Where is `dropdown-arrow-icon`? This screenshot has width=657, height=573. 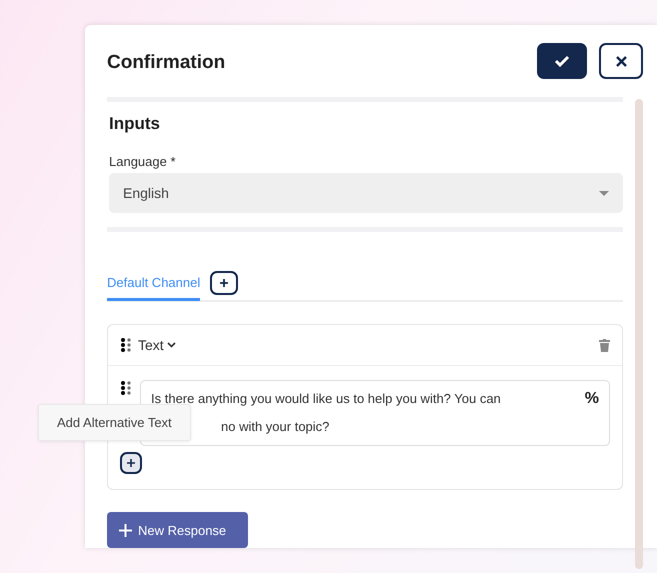 dropdown-arrow-icon is located at coordinates (604, 193).